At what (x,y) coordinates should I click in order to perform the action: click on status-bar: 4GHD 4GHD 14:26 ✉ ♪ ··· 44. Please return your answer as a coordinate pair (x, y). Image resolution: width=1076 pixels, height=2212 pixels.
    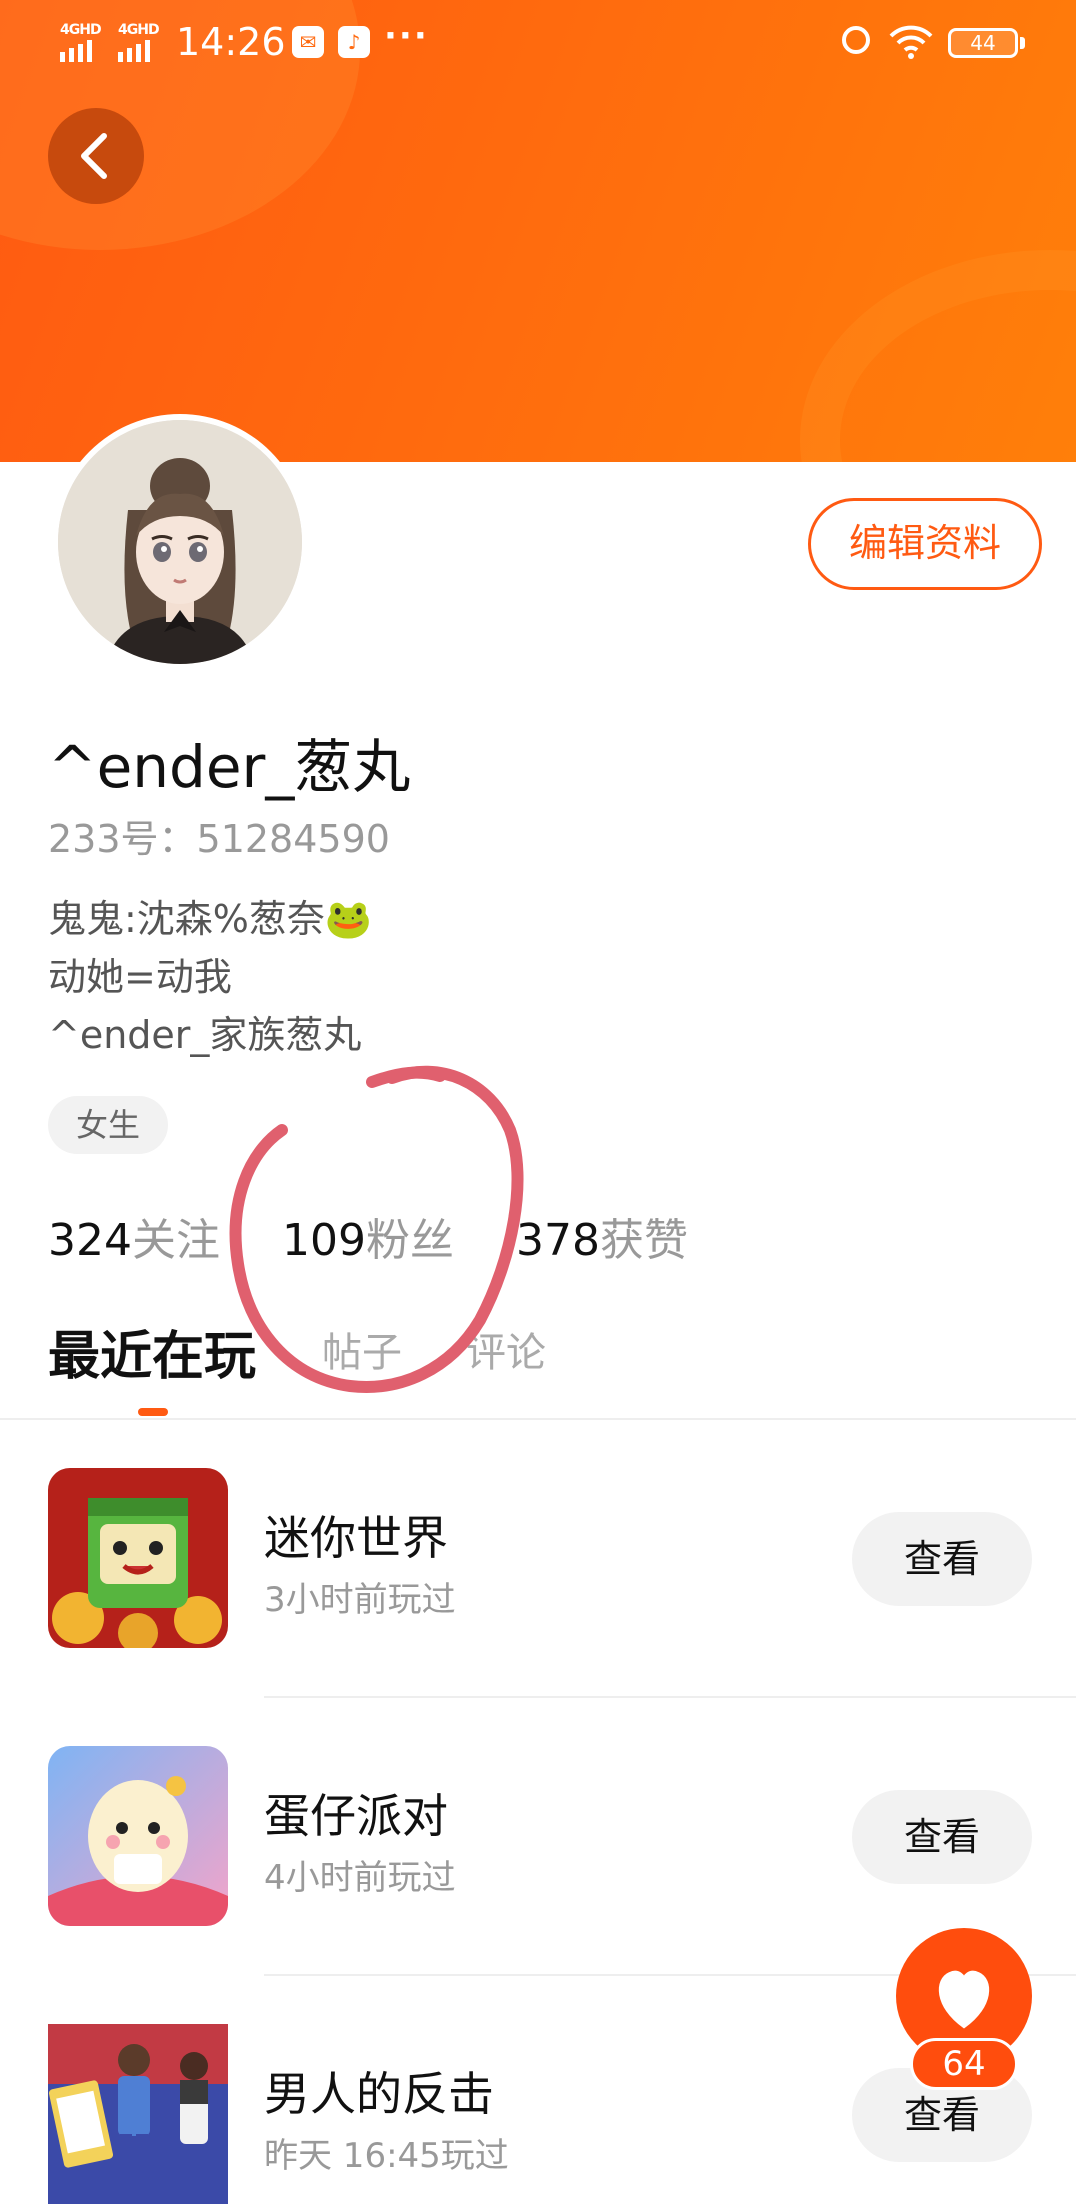
    Looking at the image, I should click on (538, 43).